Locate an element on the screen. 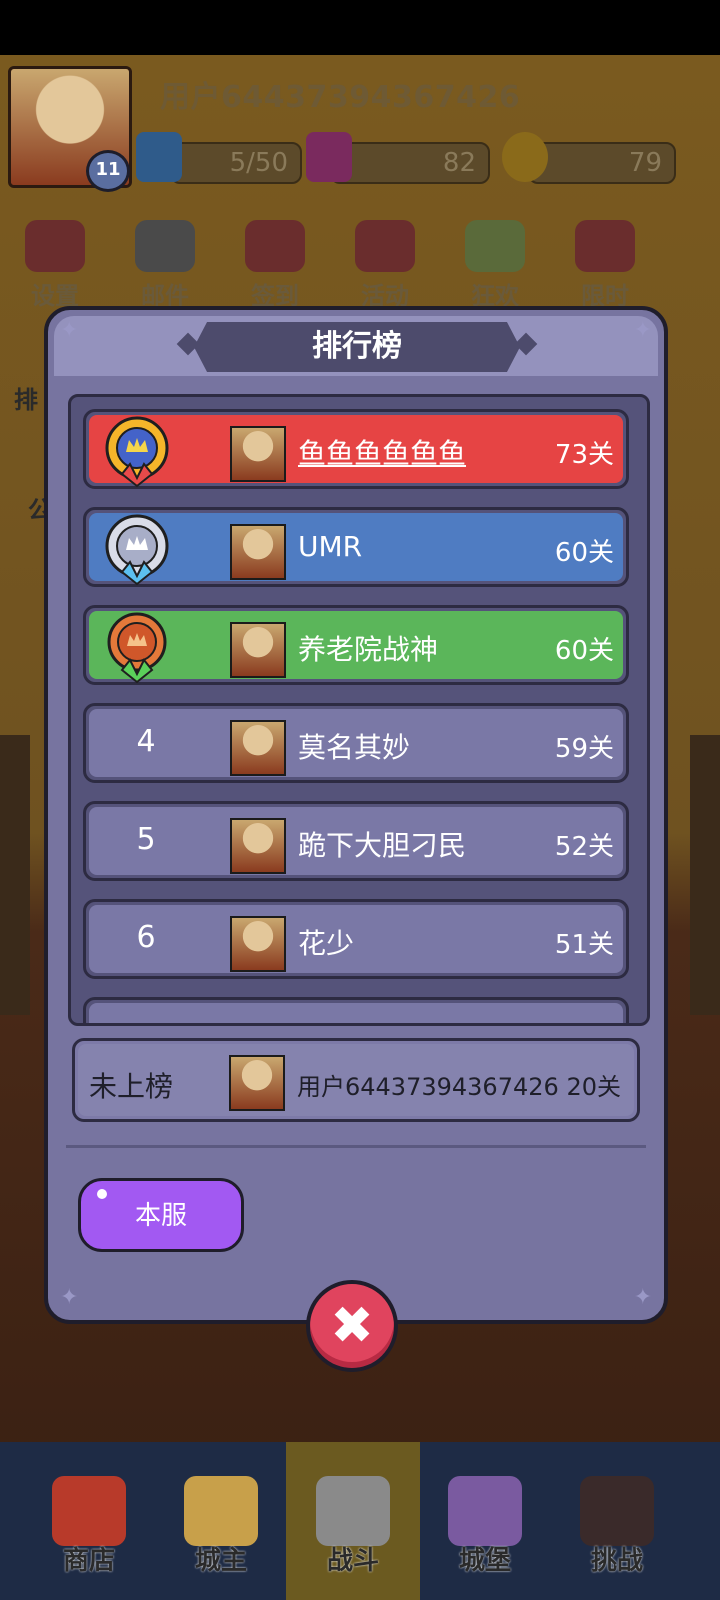 Image resolution: width=720 pixels, height=1600 pixels. leaderboard-row-partial is located at coordinates (356, 1010).